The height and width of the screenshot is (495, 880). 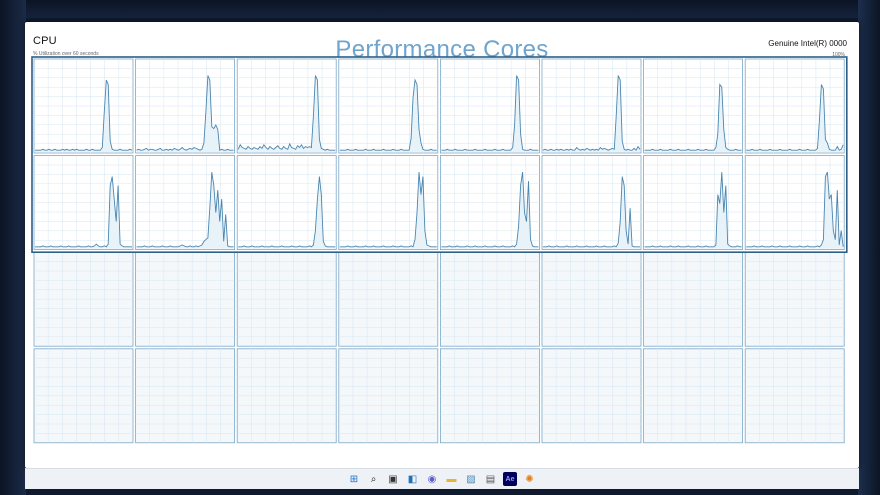 I want to click on blender-icon: ✺, so click(x=530, y=479).